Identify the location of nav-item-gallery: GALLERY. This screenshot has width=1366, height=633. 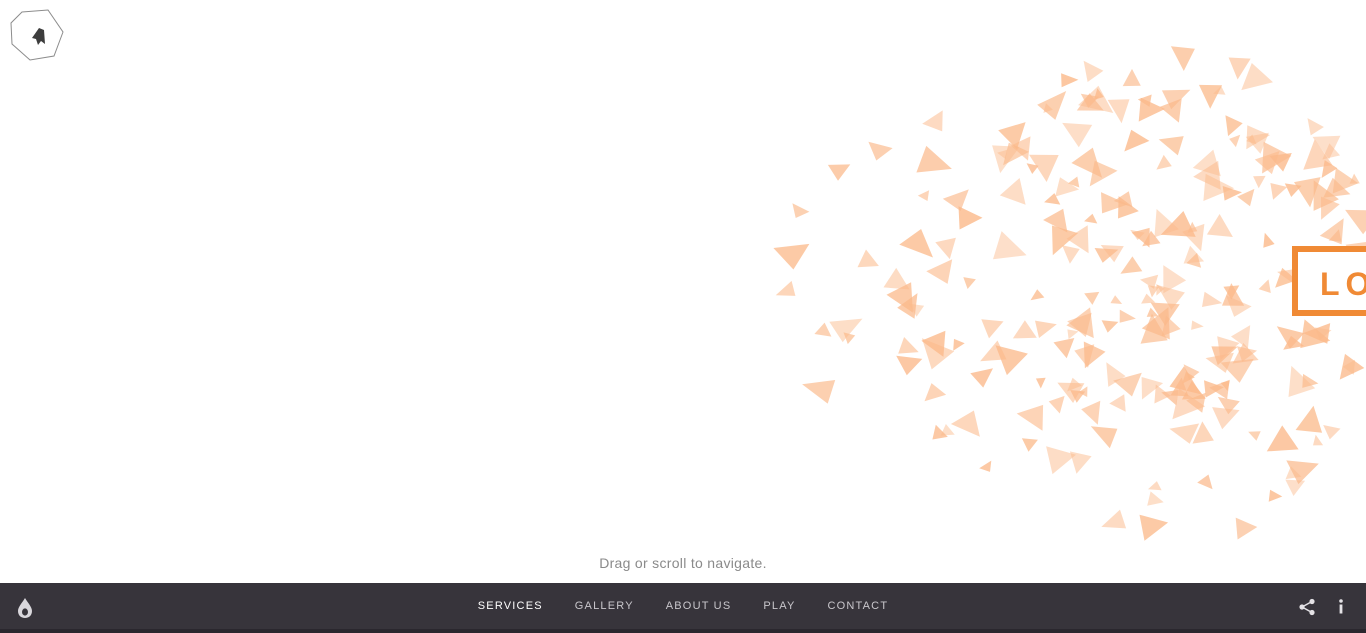
(604, 606).